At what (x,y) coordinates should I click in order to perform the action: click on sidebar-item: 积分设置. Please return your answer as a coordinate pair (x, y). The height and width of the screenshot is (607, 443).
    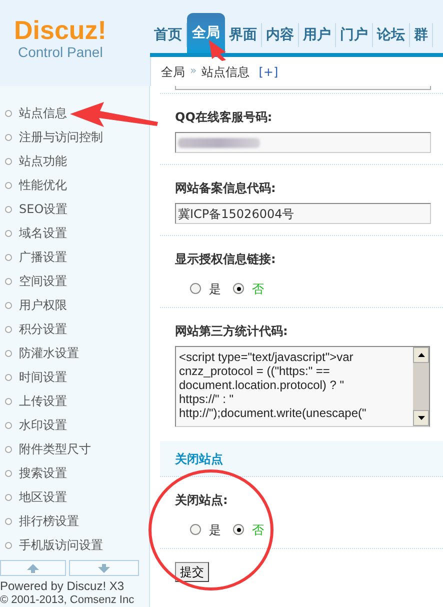
    Looking at the image, I should click on (43, 329).